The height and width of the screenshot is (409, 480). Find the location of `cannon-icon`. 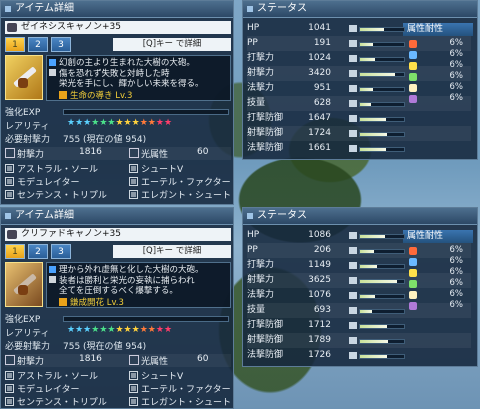

cannon-icon is located at coordinates (12, 234).